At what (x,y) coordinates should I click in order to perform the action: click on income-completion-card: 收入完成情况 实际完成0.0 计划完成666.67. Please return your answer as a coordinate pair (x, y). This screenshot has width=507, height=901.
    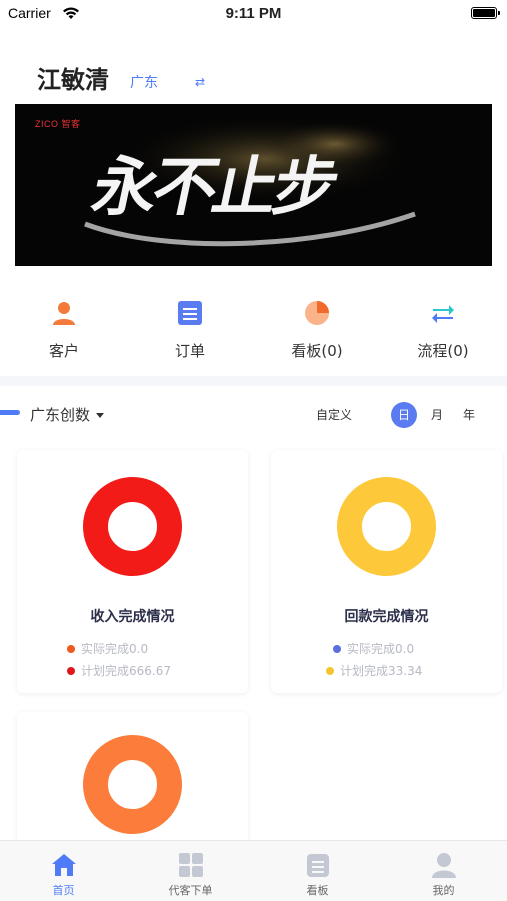
    Looking at the image, I should click on (132, 571).